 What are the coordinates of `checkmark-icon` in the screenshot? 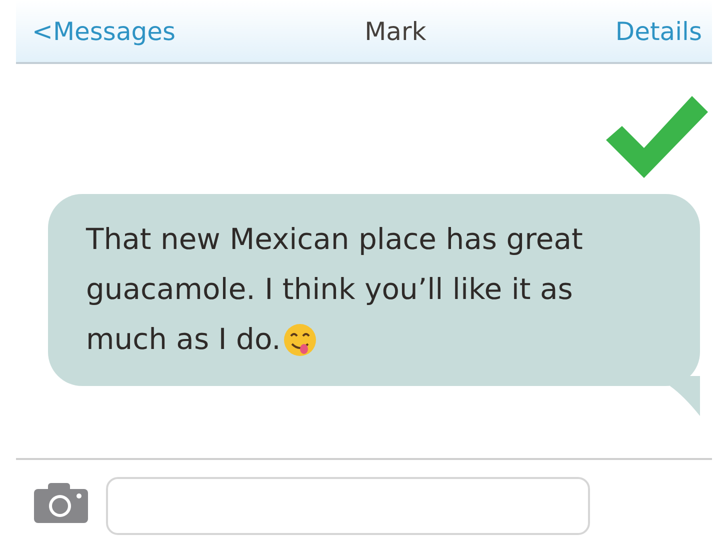 It's located at (657, 137).